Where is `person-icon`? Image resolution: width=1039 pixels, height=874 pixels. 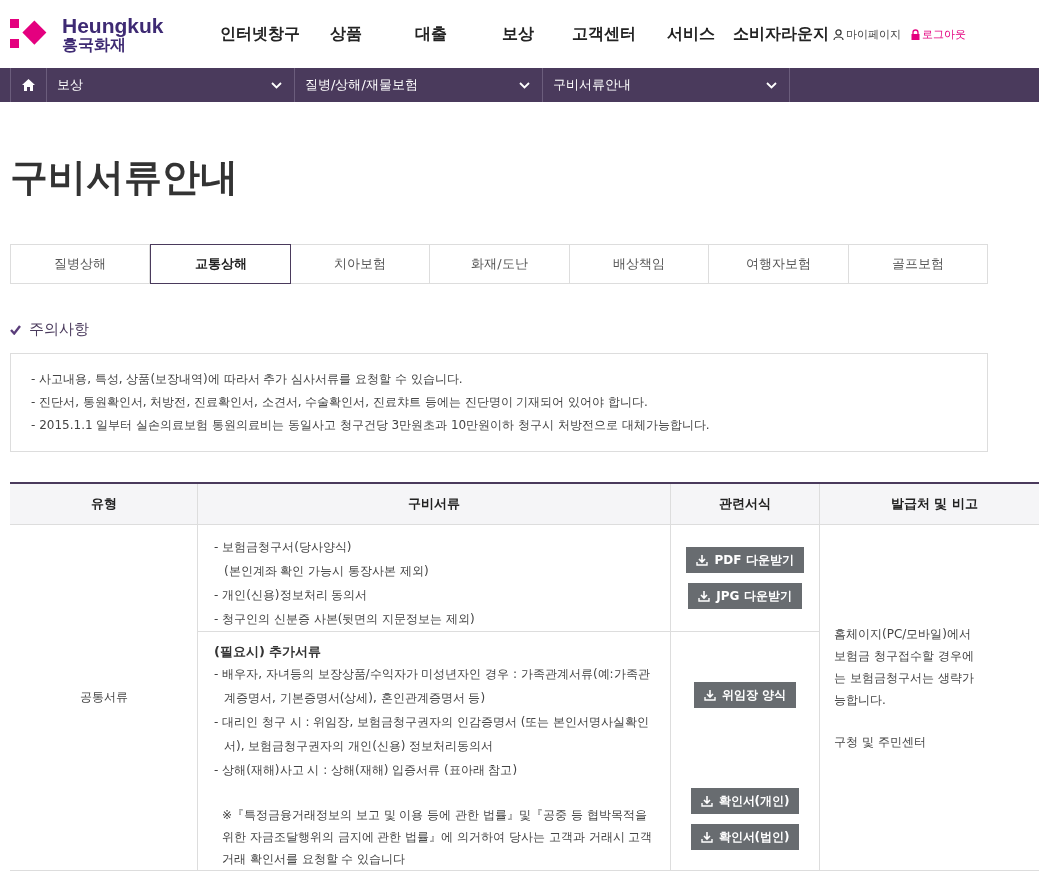
person-icon is located at coordinates (838, 34).